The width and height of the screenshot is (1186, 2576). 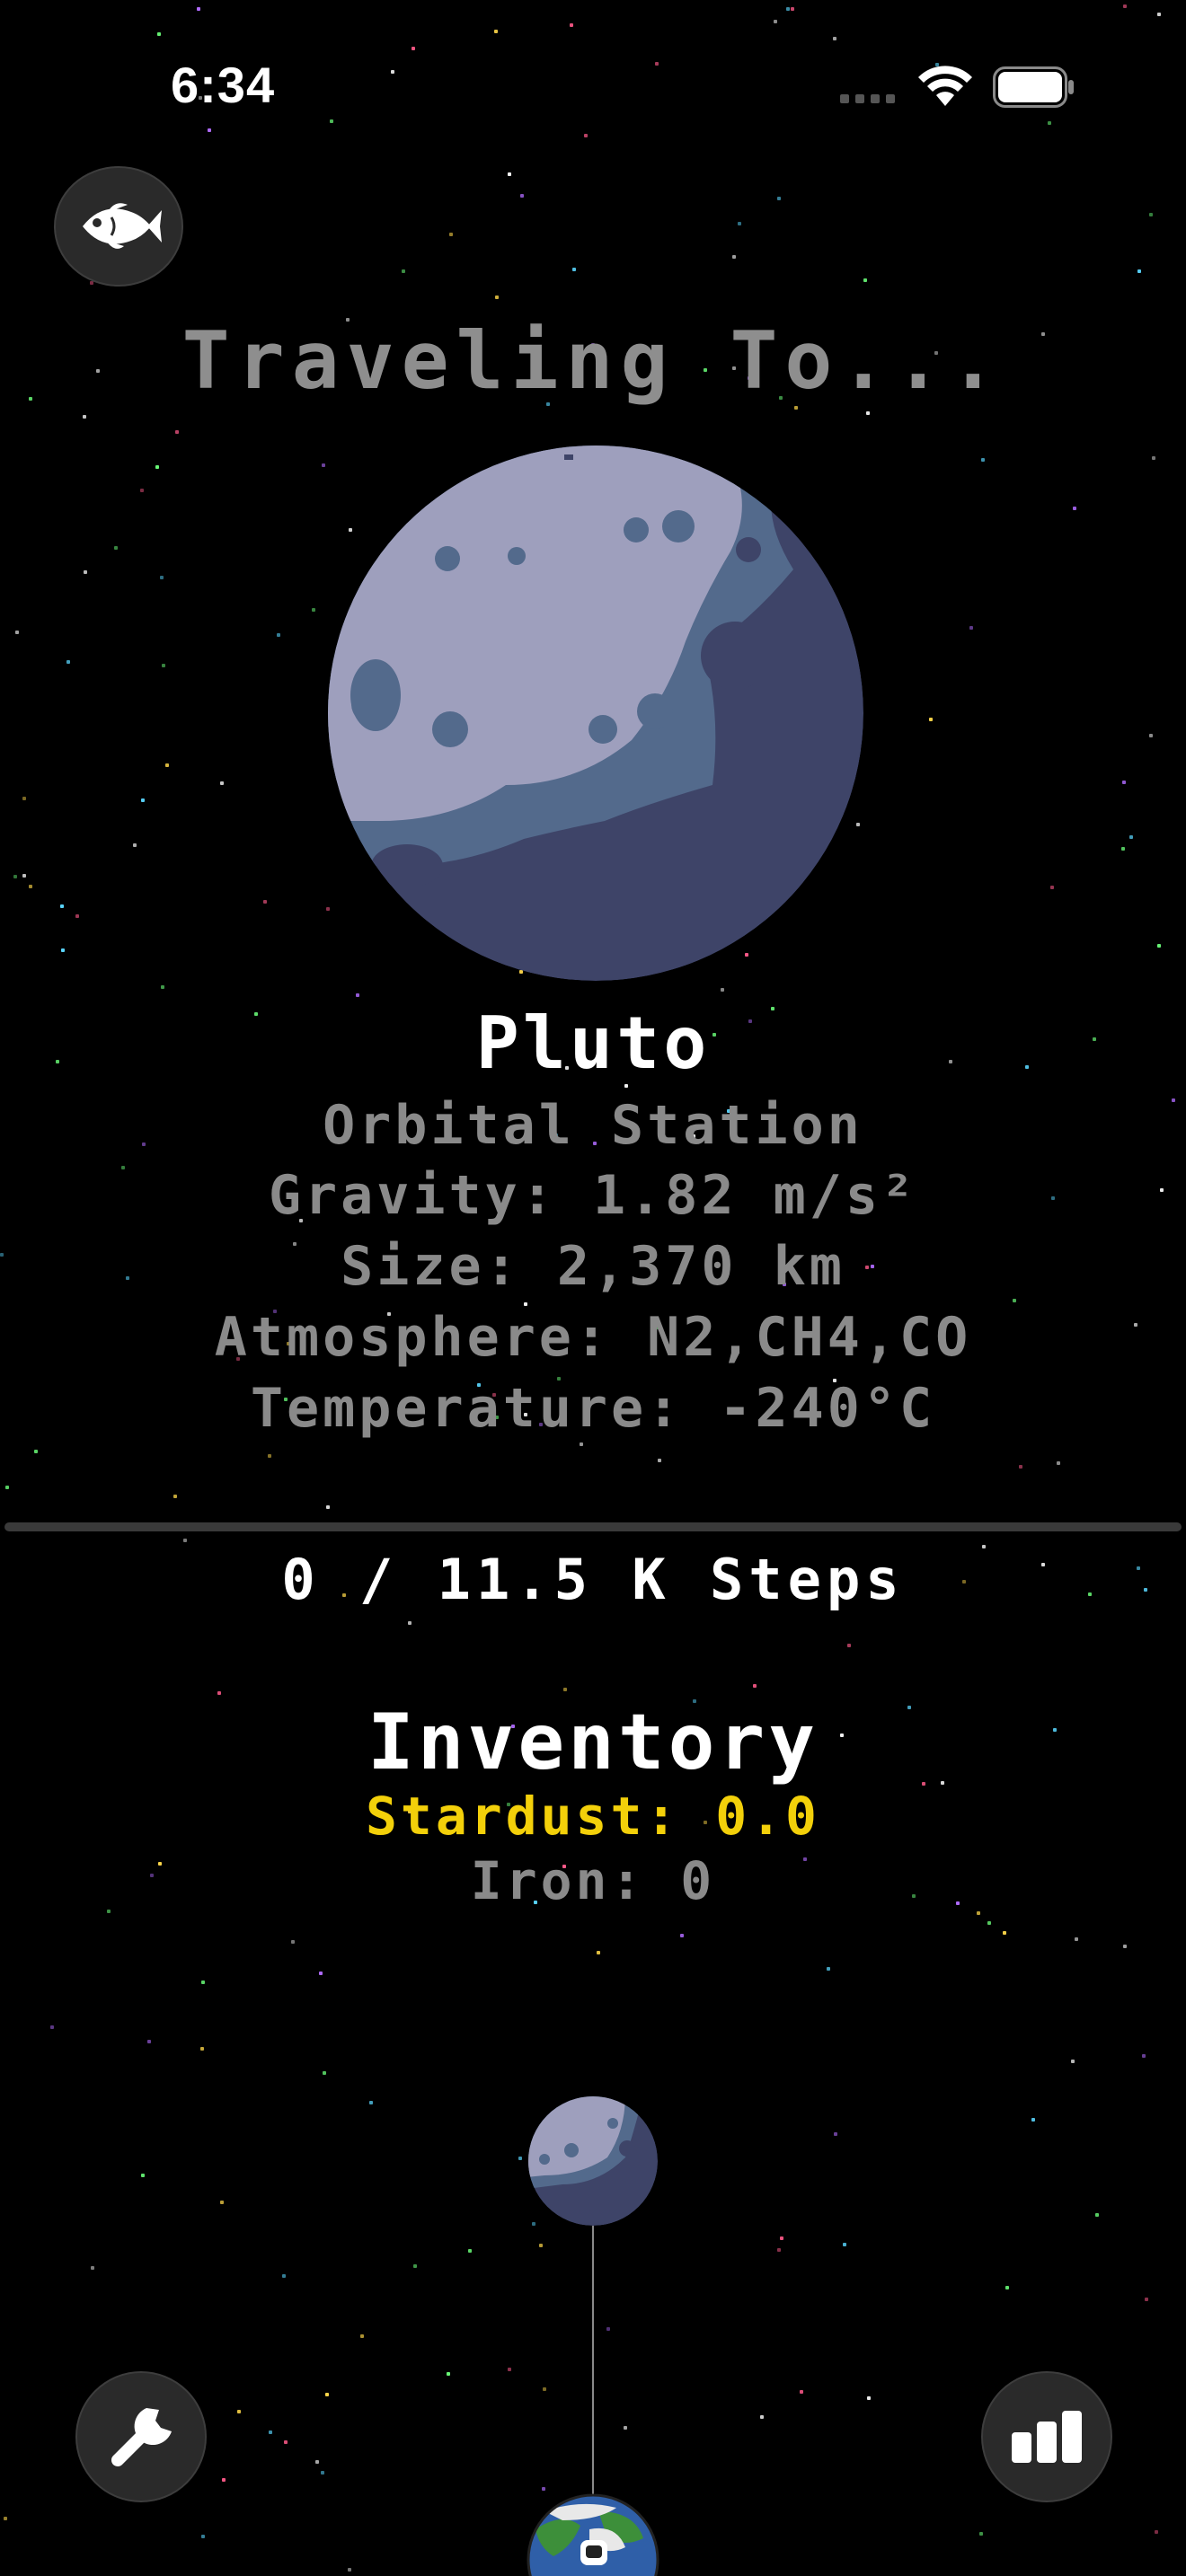 I want to click on fish-icon, so click(x=122, y=226).